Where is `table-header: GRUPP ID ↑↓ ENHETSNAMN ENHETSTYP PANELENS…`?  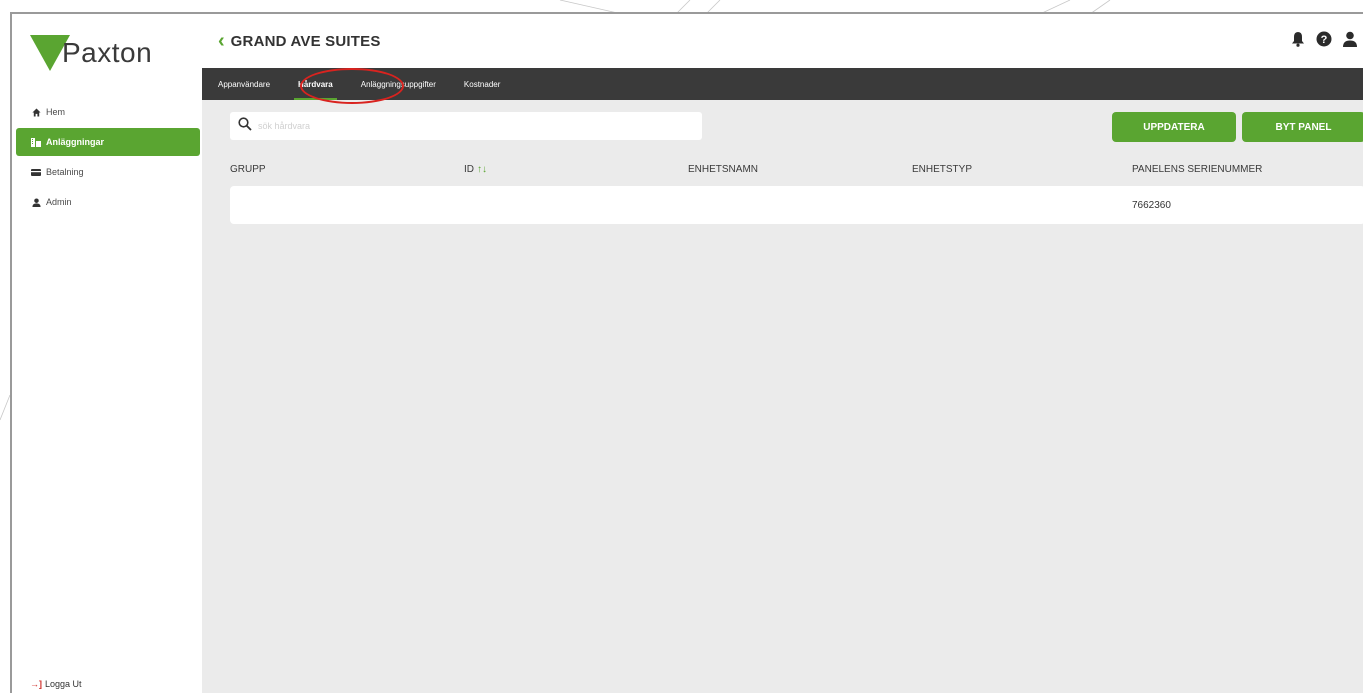
table-header: GRUPP ID ↑↓ ENHETSNAMN ENHETSTYP PANELENS… is located at coordinates (792, 170).